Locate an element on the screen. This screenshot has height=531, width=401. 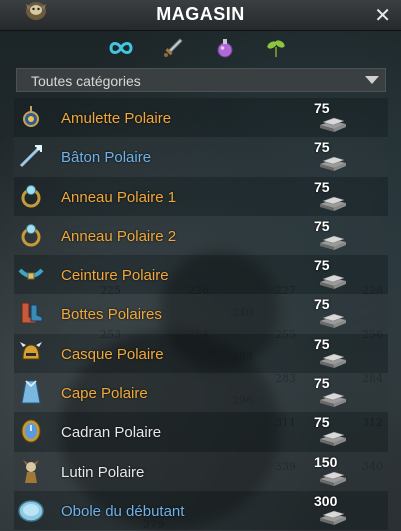
item-name: Bâton Polaire is located at coordinates (106, 158).